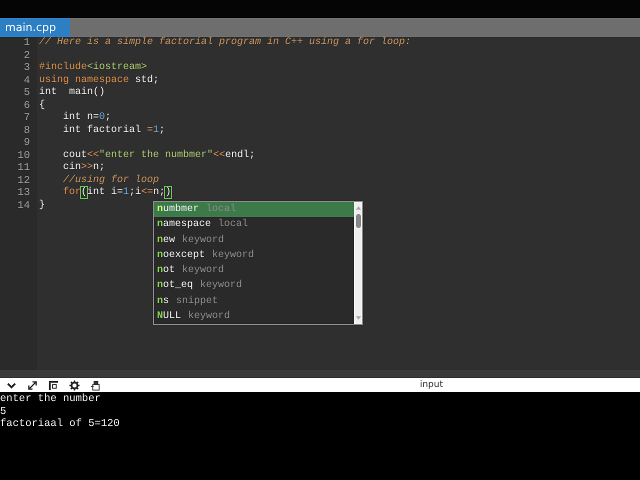  Describe the element at coordinates (111, 180) in the screenshot. I see `code-line: //using for loop` at that location.